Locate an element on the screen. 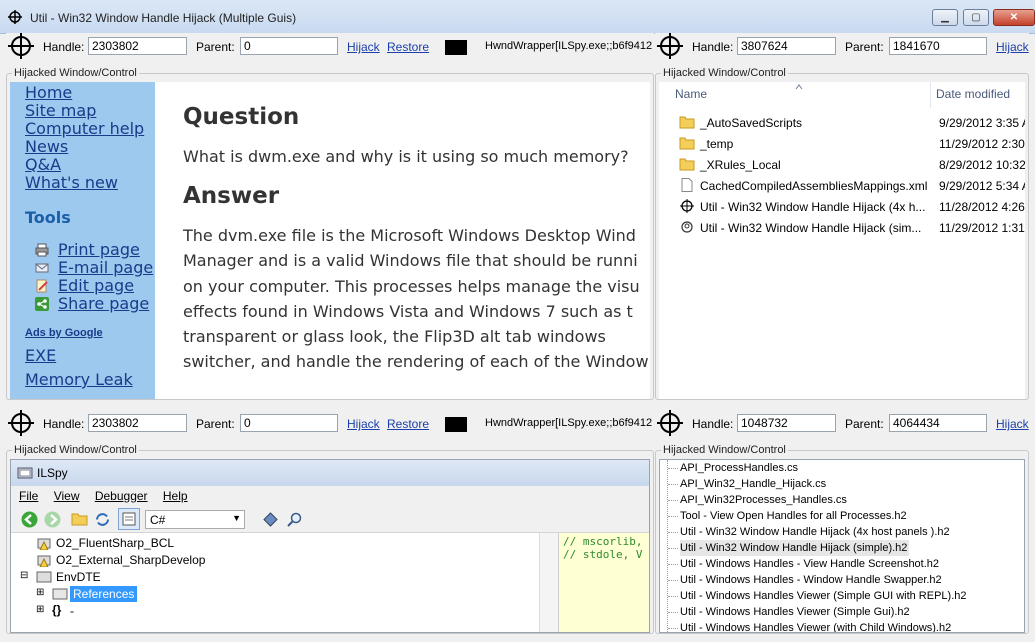 Image resolution: width=1035 pixels, height=642 pixels. back-icon is located at coordinates (29, 519).